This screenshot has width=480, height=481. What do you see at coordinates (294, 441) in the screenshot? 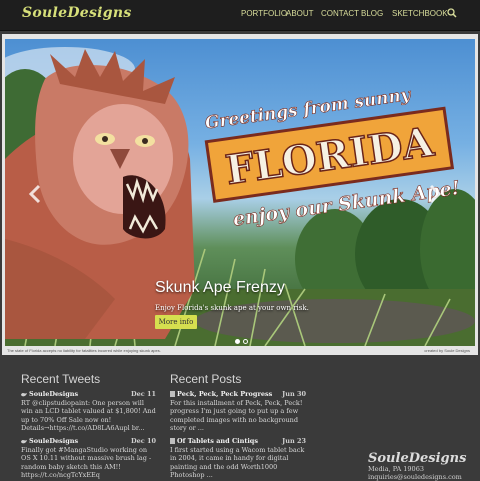
I see `post-date: Jun 23` at bounding box center [294, 441].